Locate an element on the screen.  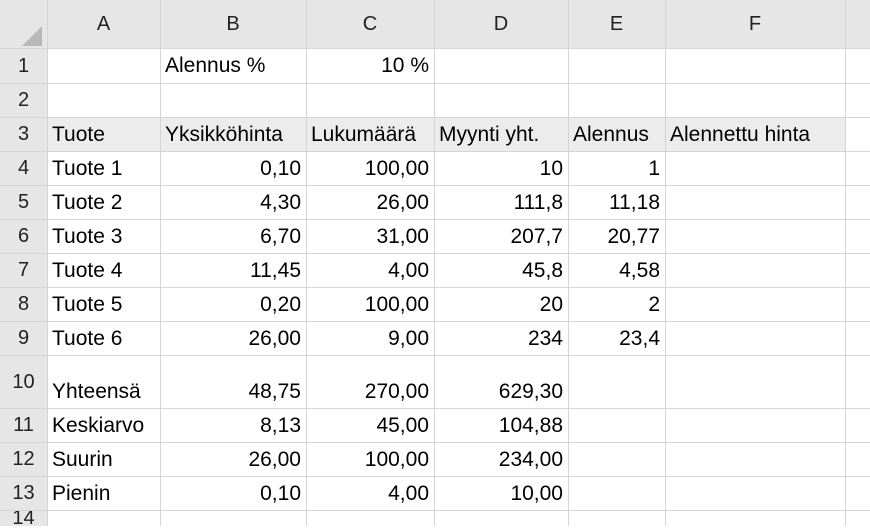
cell-f5 is located at coordinates (755, 202).